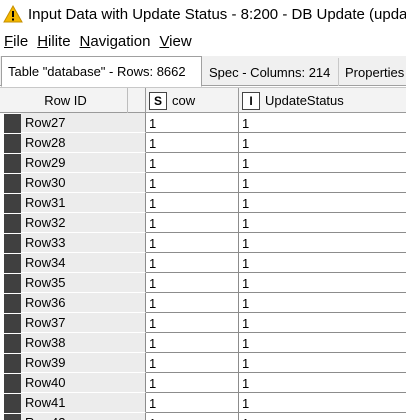 This screenshot has width=406, height=420. What do you see at coordinates (251, 100) in the screenshot?
I see `integer-type-icon: I` at bounding box center [251, 100].